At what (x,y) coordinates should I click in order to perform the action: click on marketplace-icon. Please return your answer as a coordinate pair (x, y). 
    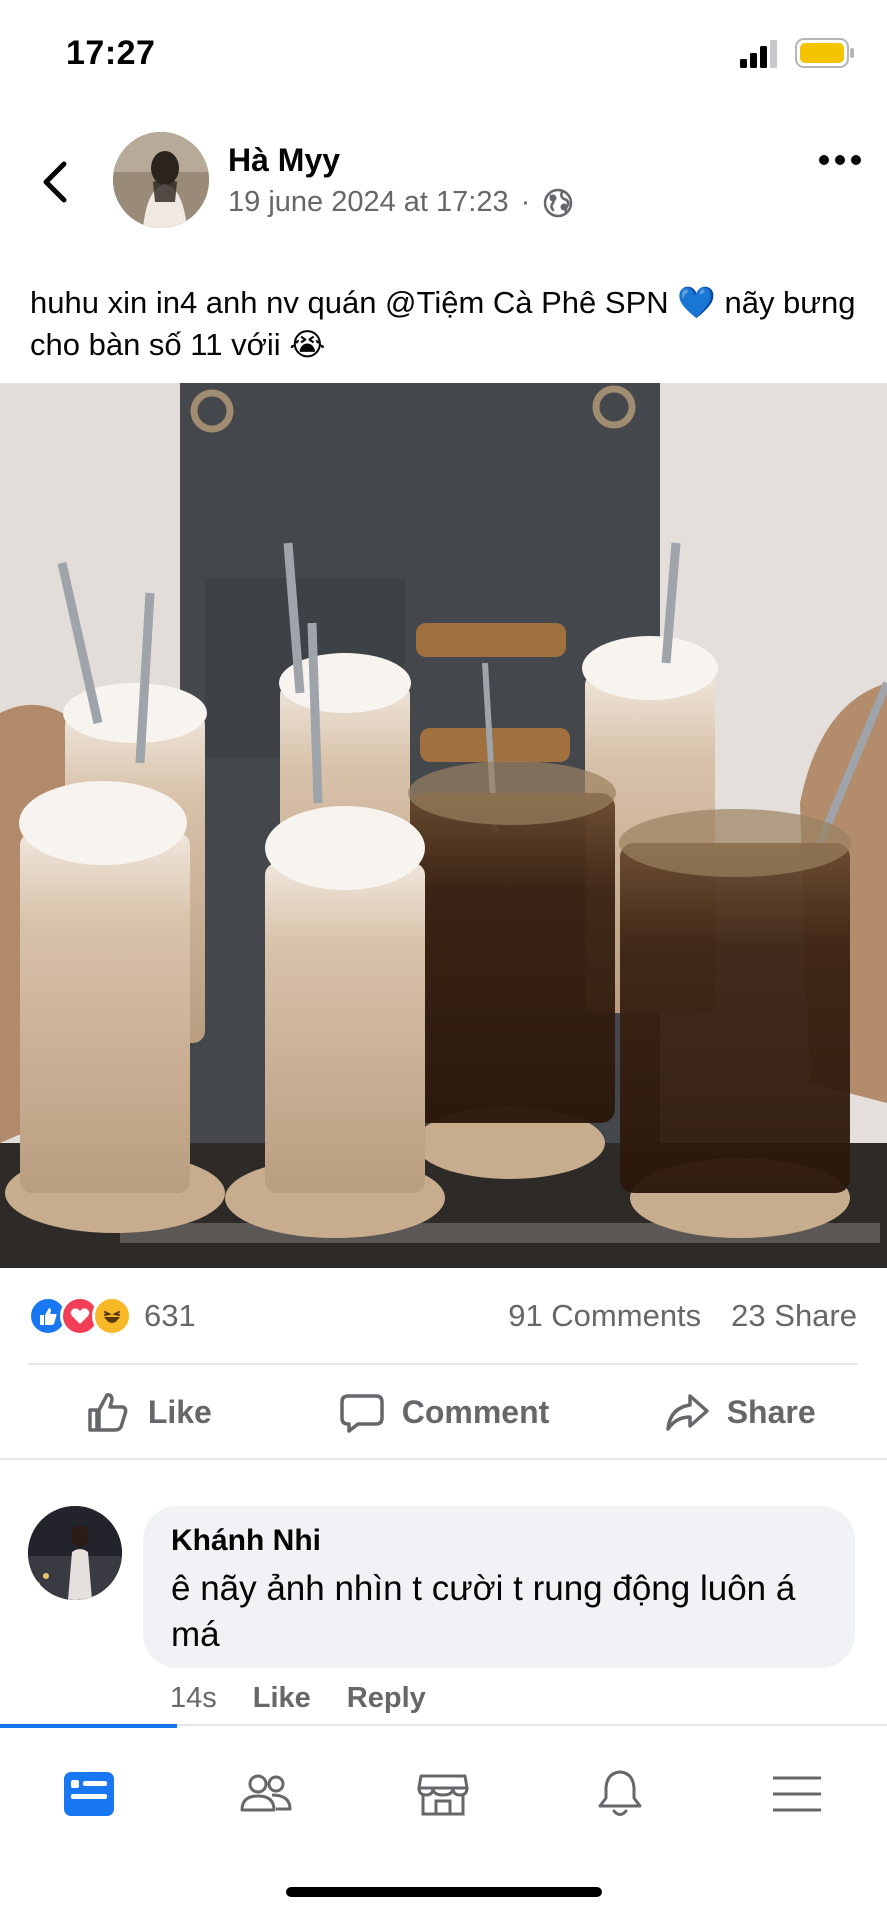
    Looking at the image, I should click on (442, 1795).